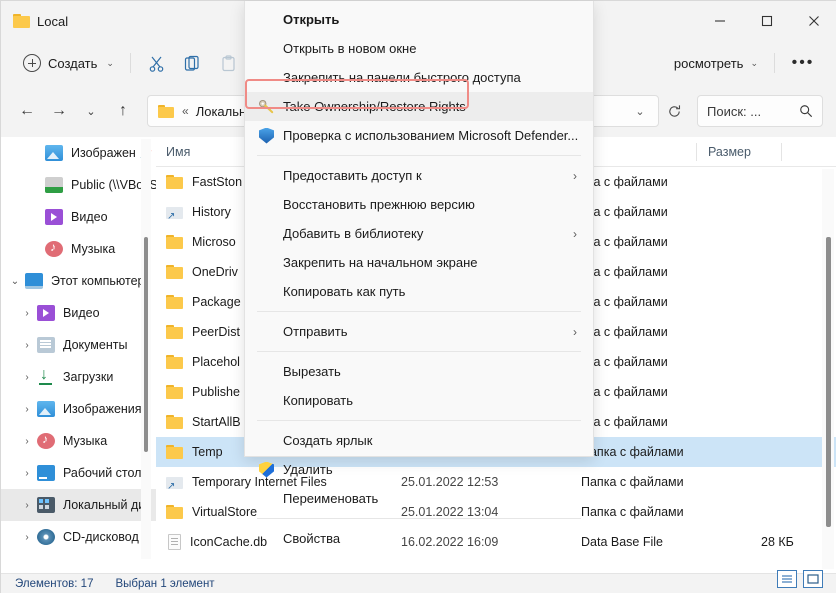 This screenshot has height=593, width=836. What do you see at coordinates (803, 63) in the screenshot?
I see `more-options-button: •••` at bounding box center [803, 63].